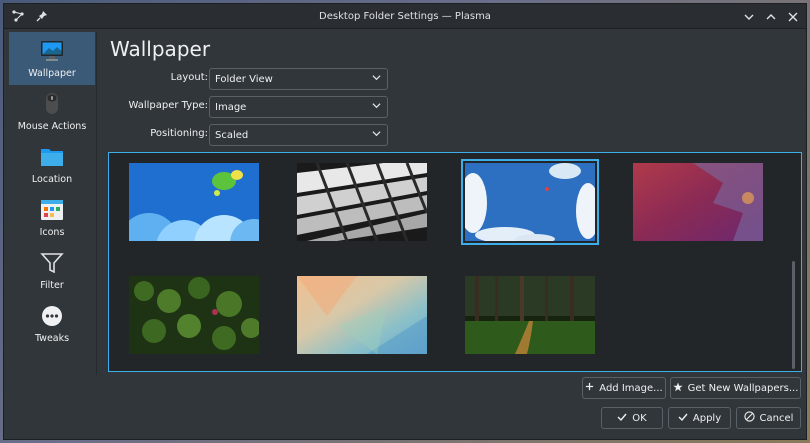 The image size is (810, 443). What do you see at coordinates (18, 16) in the screenshot?
I see `plasma-icon` at bounding box center [18, 16].